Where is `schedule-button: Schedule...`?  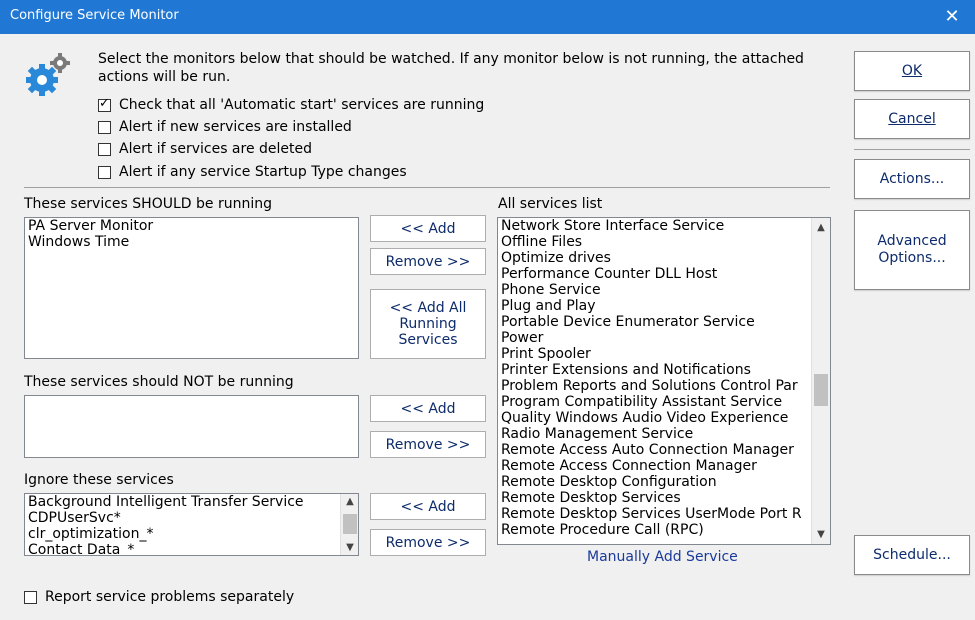 schedule-button: Schedule... is located at coordinates (912, 555).